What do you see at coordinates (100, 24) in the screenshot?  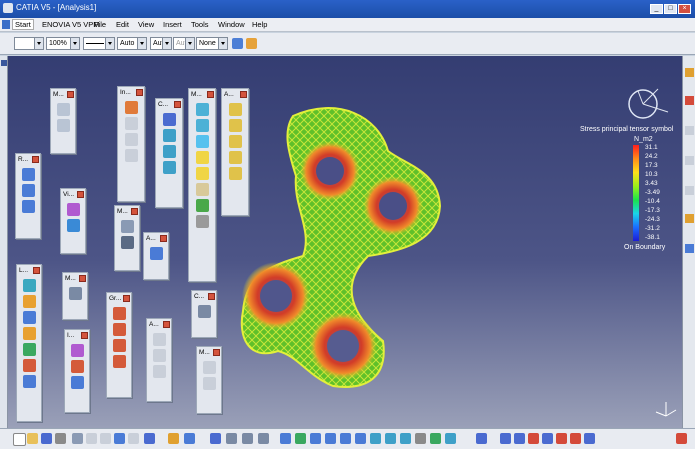 I see `menu-file: File` at bounding box center [100, 24].